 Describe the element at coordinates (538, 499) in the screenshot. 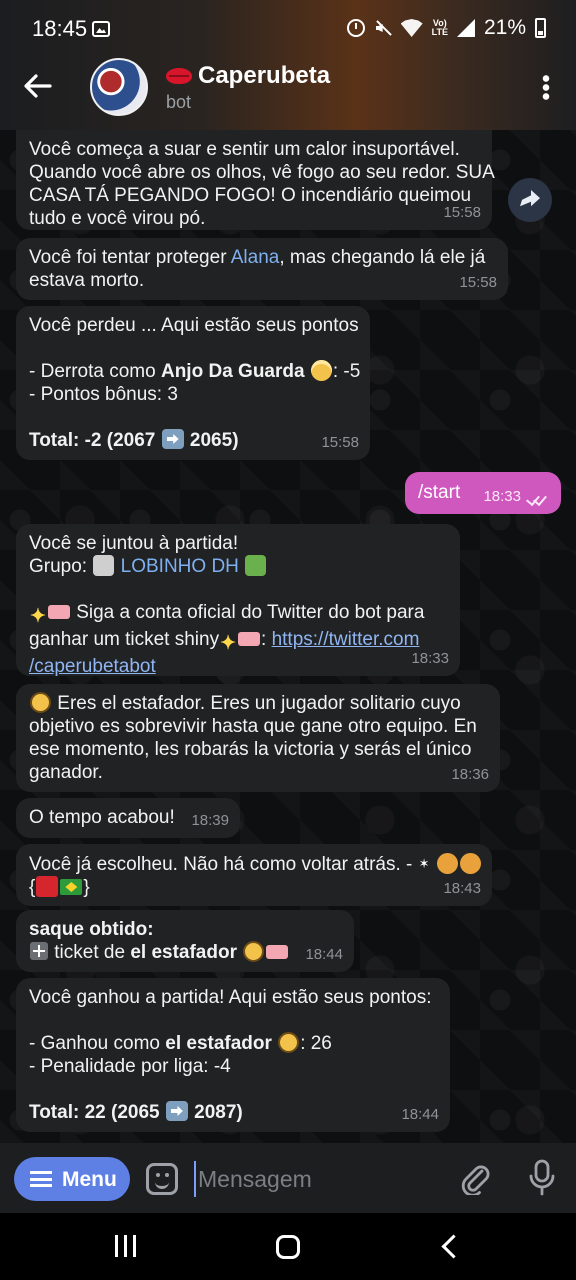

I see `read-checks-icon` at that location.